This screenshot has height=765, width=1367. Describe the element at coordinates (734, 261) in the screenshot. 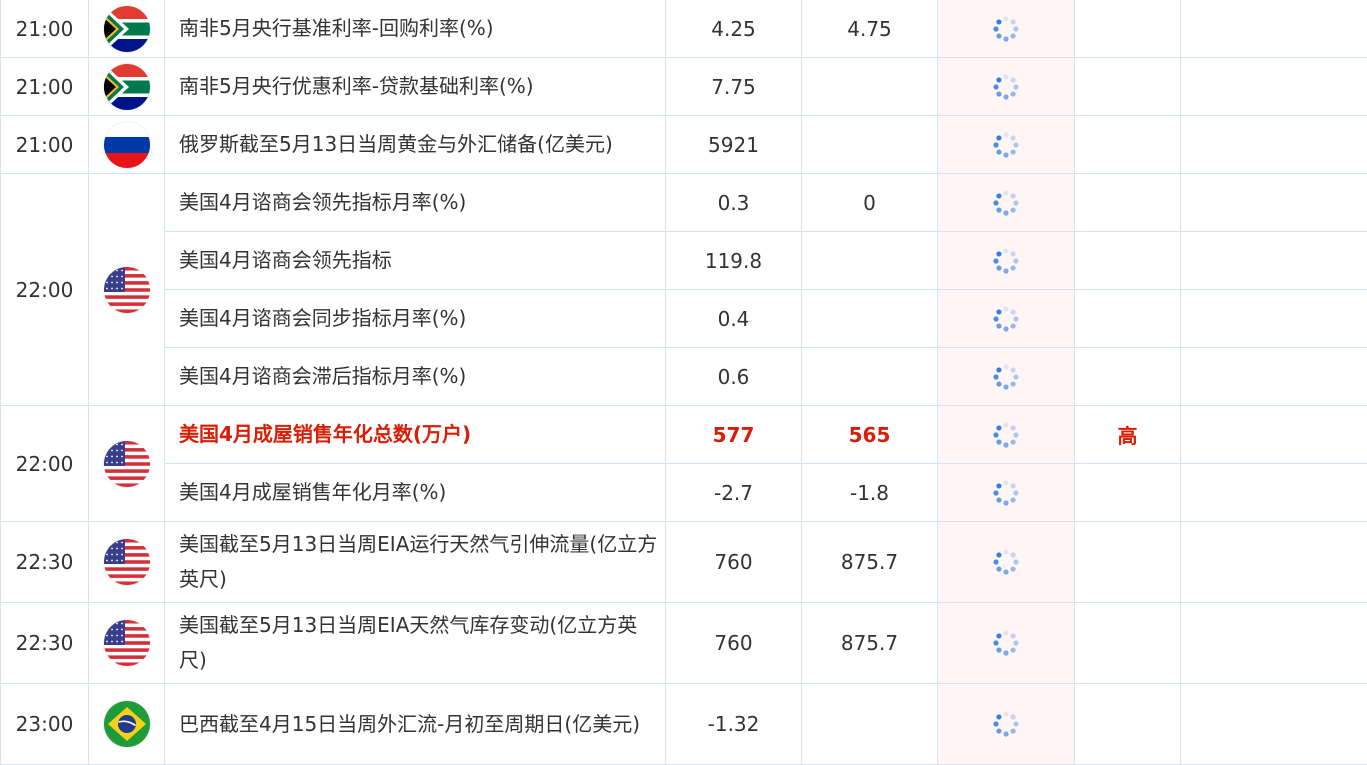

I see `previous-value: 119.8` at that location.